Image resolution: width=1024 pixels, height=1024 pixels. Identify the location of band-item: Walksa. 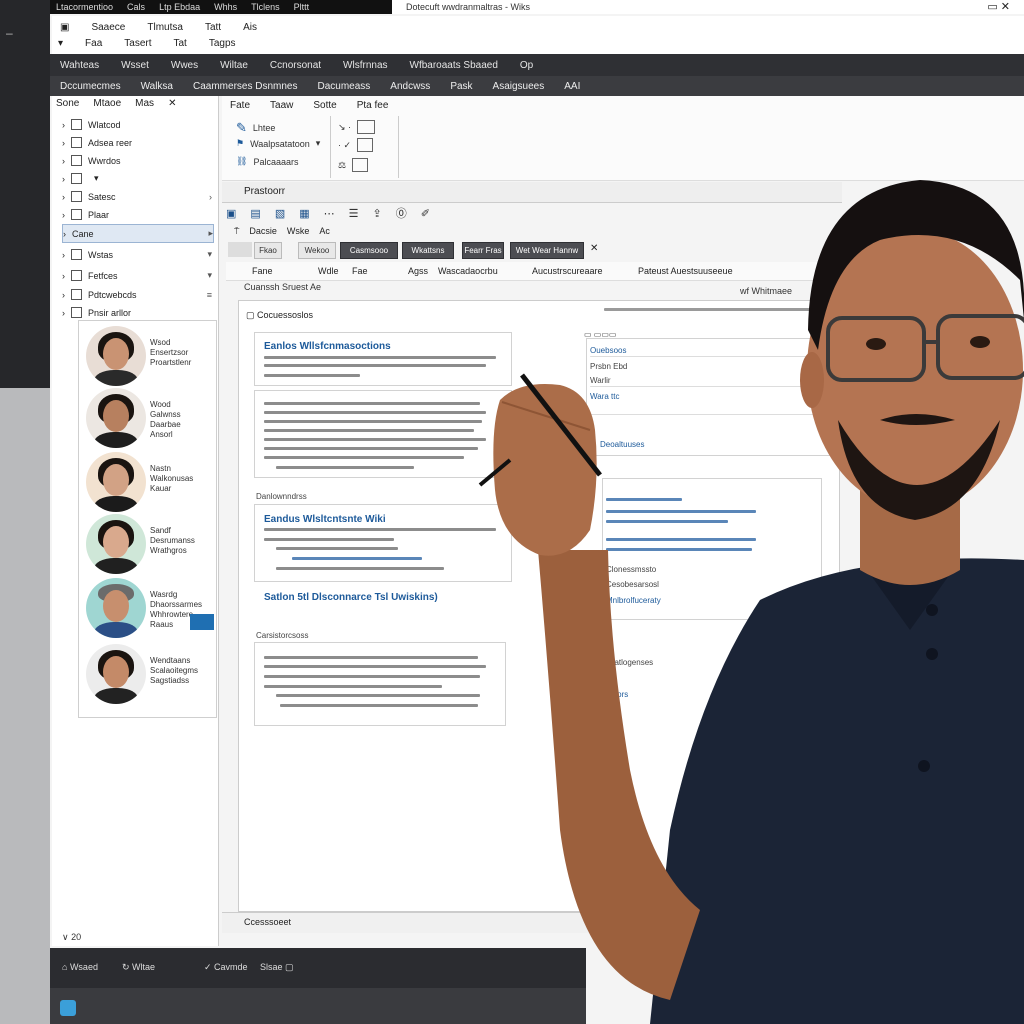
(157, 86).